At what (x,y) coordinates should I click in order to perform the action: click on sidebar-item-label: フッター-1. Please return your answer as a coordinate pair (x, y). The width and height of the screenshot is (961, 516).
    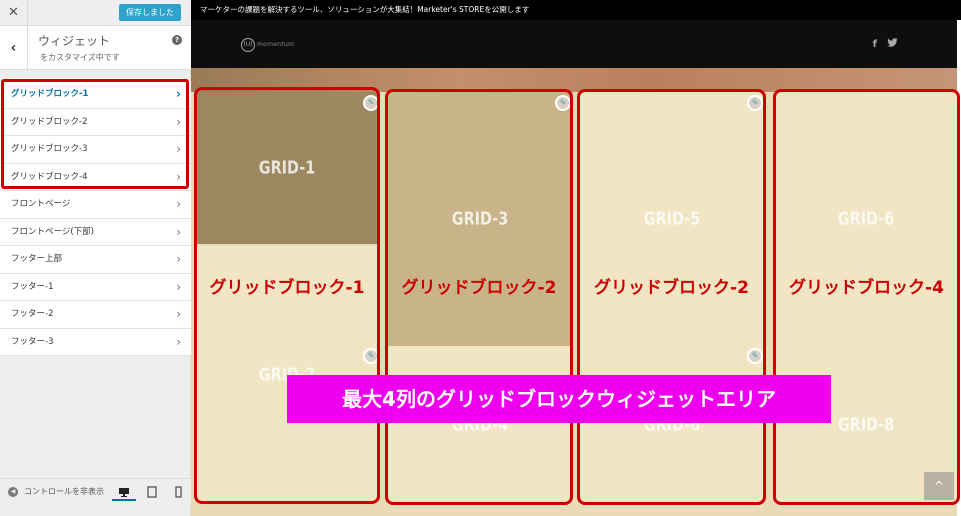
    Looking at the image, I should click on (32, 286).